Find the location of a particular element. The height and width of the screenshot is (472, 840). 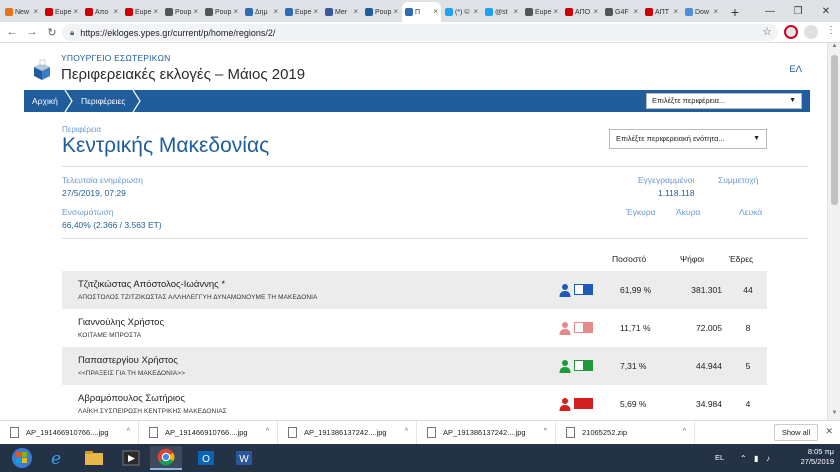

breadcrumb-home: Αρχική is located at coordinates (45, 101).